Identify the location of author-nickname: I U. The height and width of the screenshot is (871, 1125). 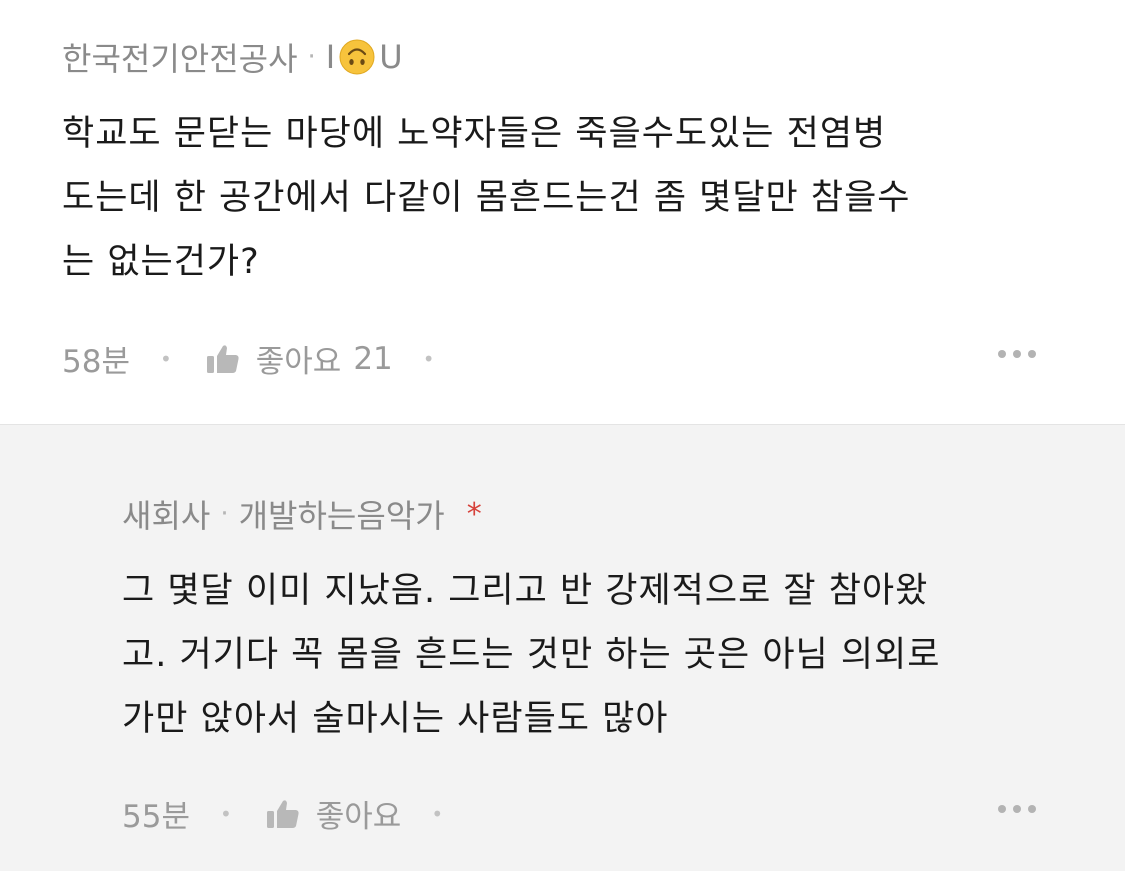
(364, 57).